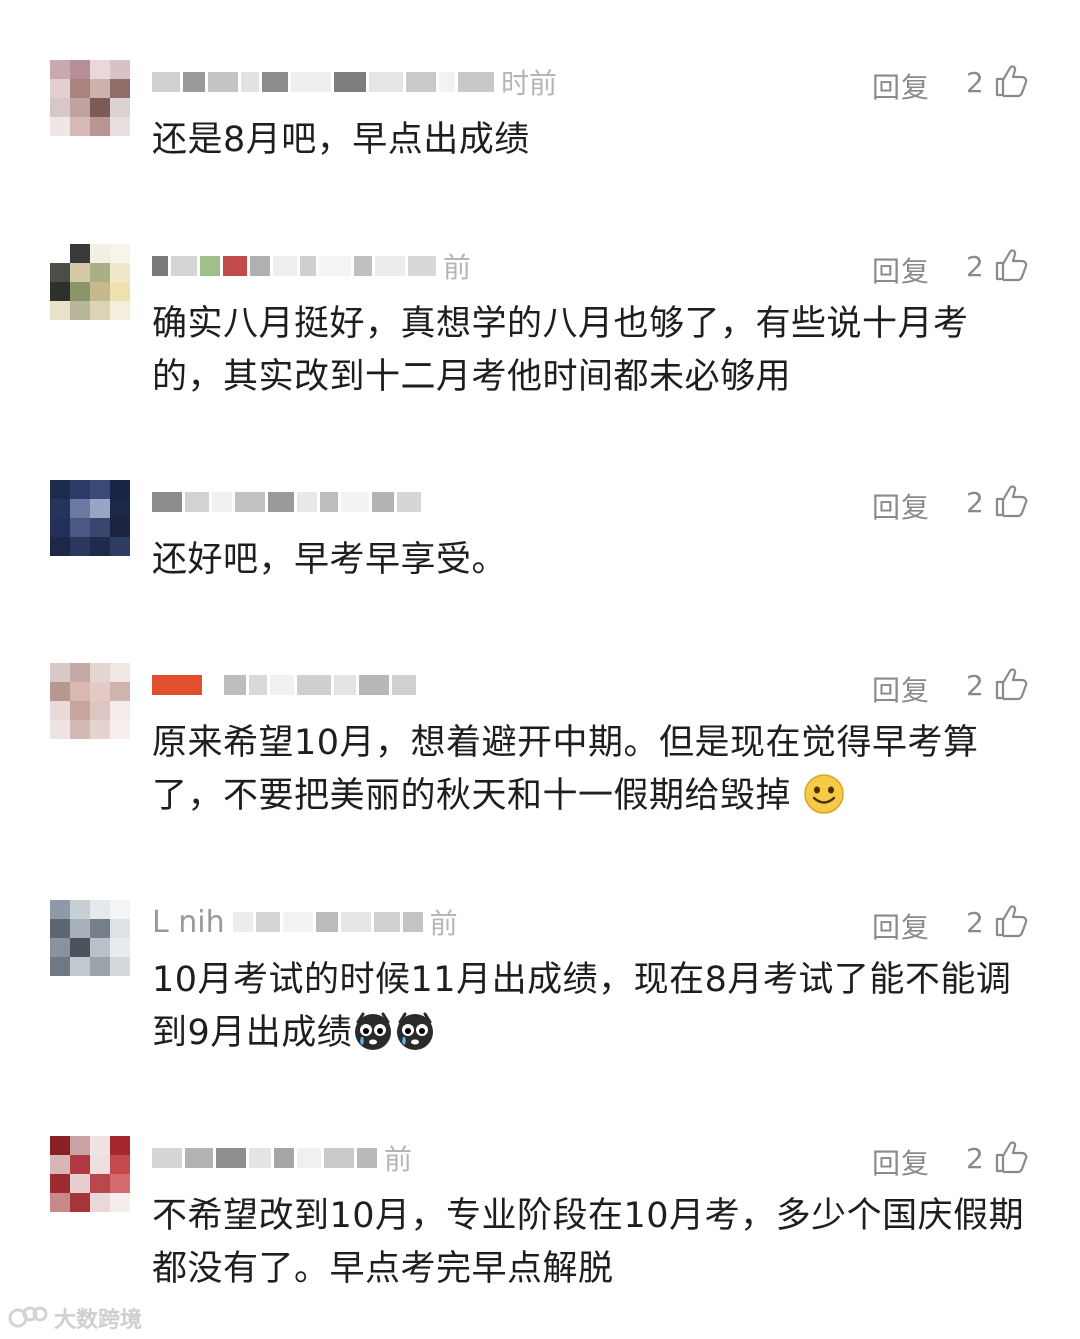  What do you see at coordinates (529, 83) in the screenshot?
I see `timestamp: 时前` at bounding box center [529, 83].